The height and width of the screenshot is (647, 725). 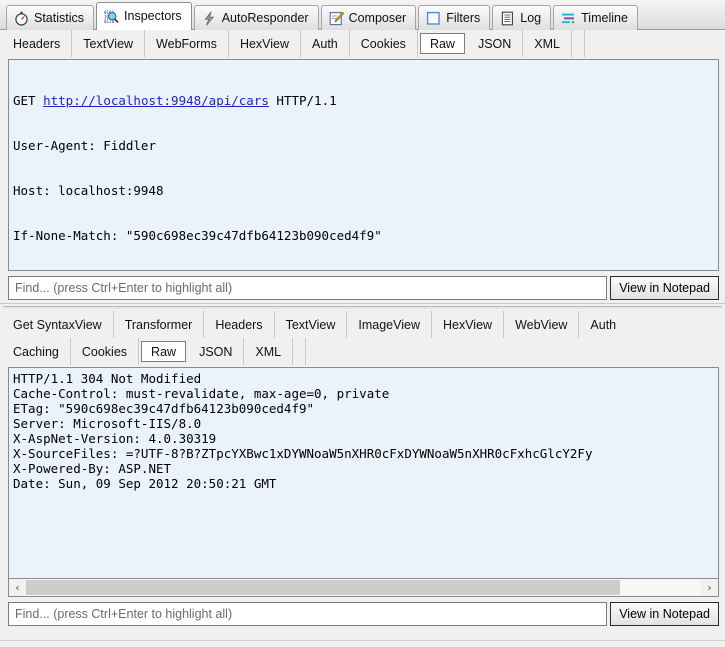 I want to click on request-tab-label: TextView, so click(x=108, y=43).